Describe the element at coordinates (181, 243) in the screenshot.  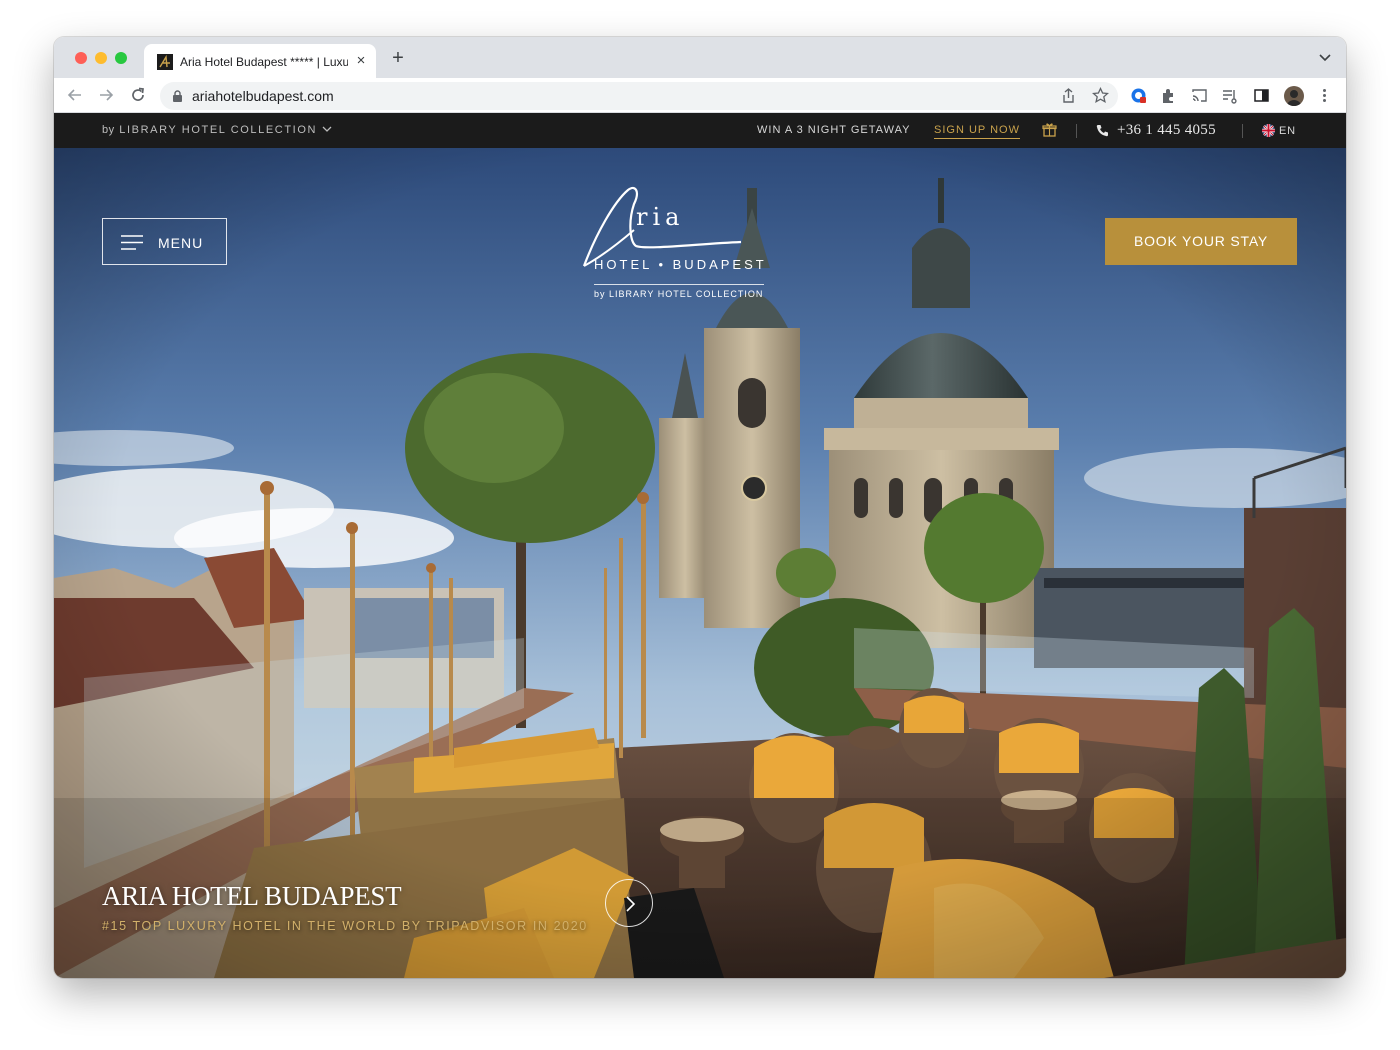
I see `menu-label: MENU` at that location.